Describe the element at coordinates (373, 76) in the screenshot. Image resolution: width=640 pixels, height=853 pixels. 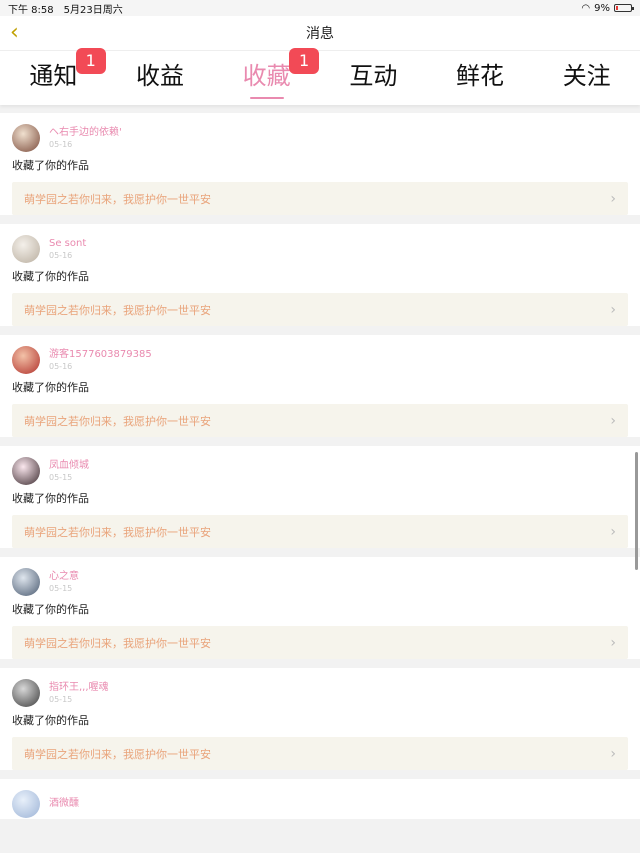
I see `tab-label: 互动` at that location.